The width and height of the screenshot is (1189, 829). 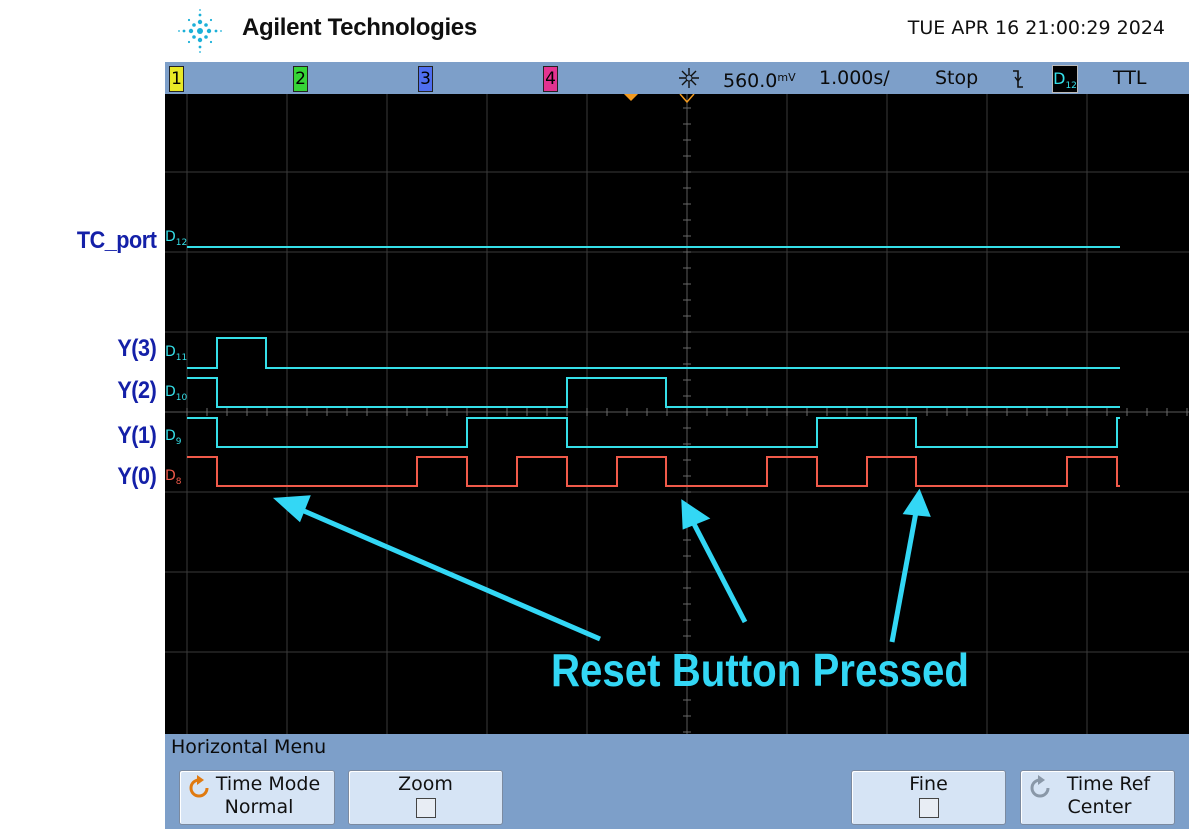 I want to click on signal-label-y2: Y(2), so click(x=136, y=390).